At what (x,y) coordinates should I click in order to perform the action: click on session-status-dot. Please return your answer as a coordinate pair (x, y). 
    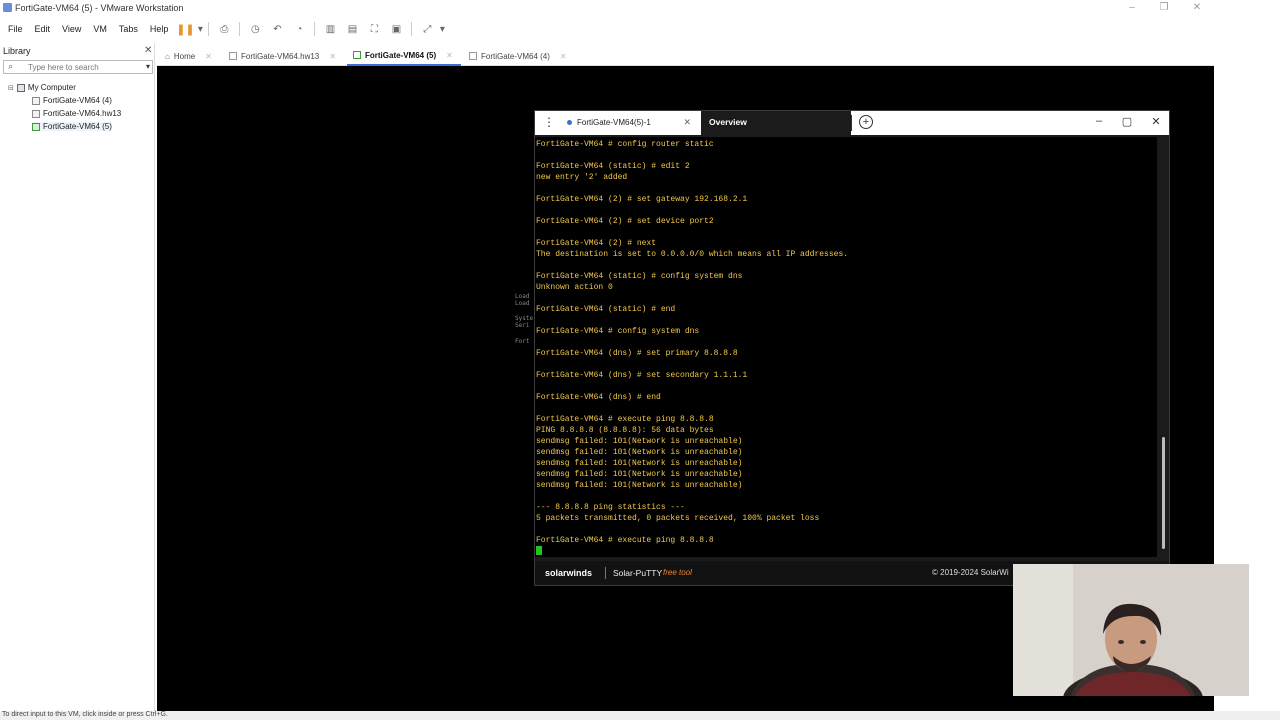
    Looking at the image, I should click on (569, 122).